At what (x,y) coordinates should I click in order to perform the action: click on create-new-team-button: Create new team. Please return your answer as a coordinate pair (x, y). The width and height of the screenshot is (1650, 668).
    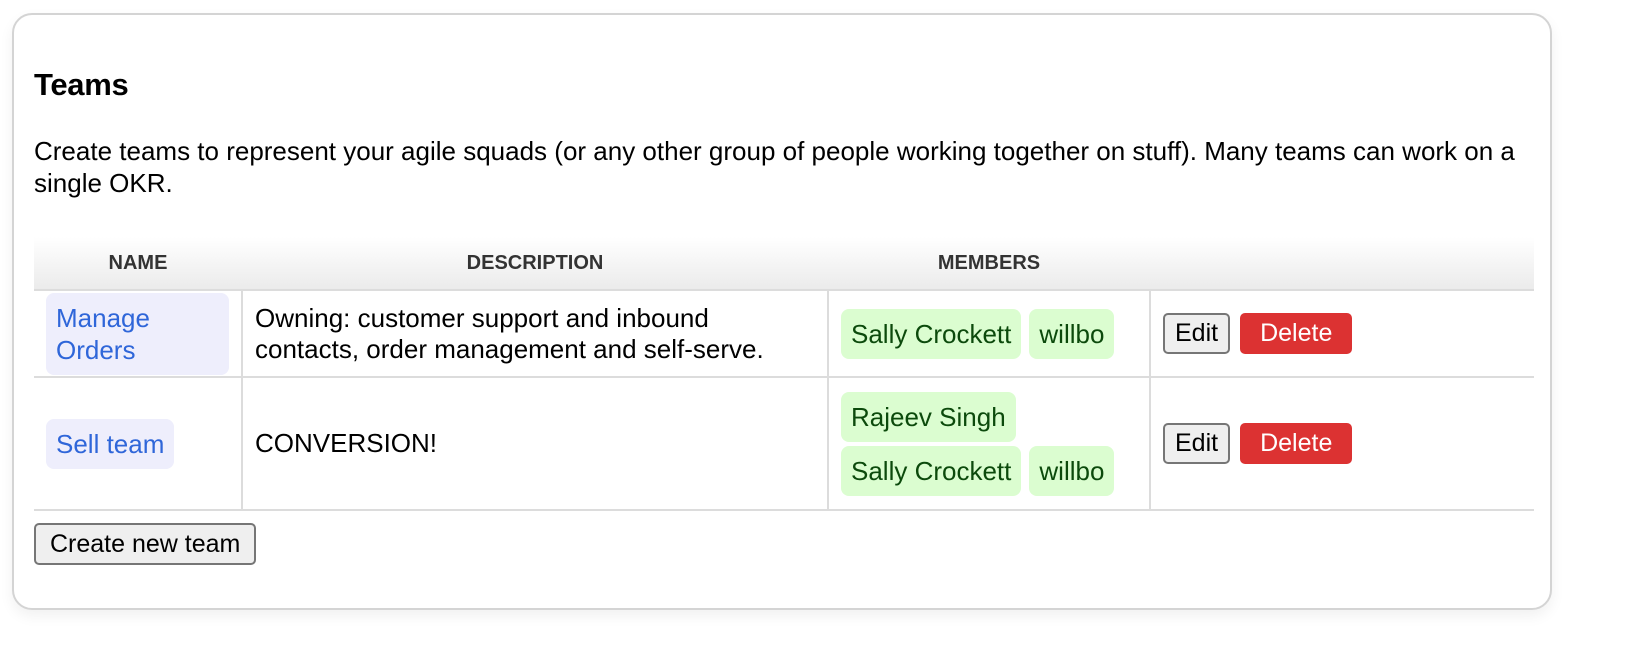
    Looking at the image, I should click on (145, 544).